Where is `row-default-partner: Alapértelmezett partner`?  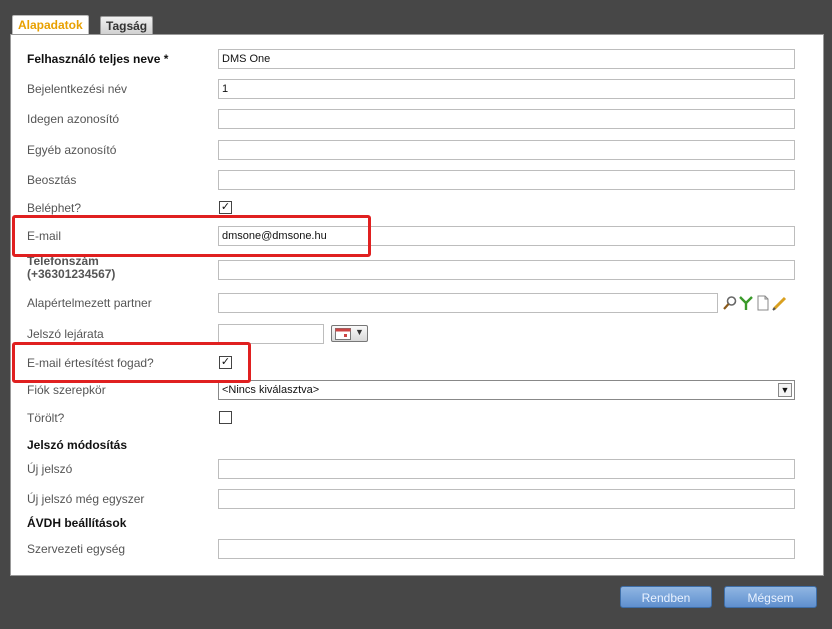 row-default-partner: Alapértelmezett partner is located at coordinates (418, 303).